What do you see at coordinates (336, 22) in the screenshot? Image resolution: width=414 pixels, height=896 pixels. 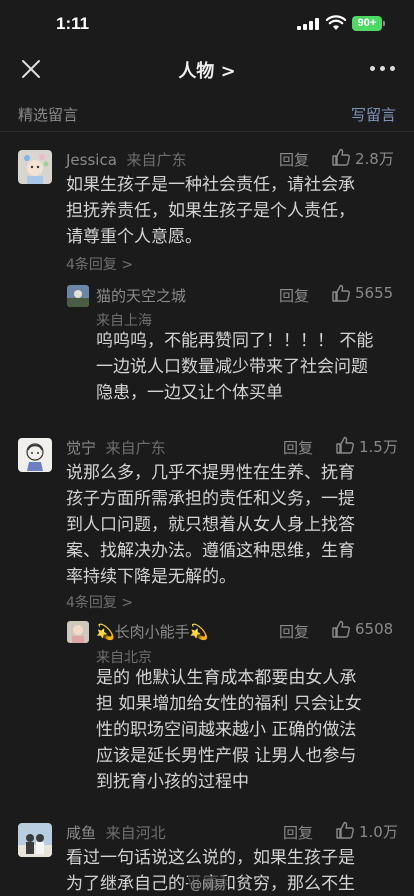 I see `wifi-icon` at bounding box center [336, 22].